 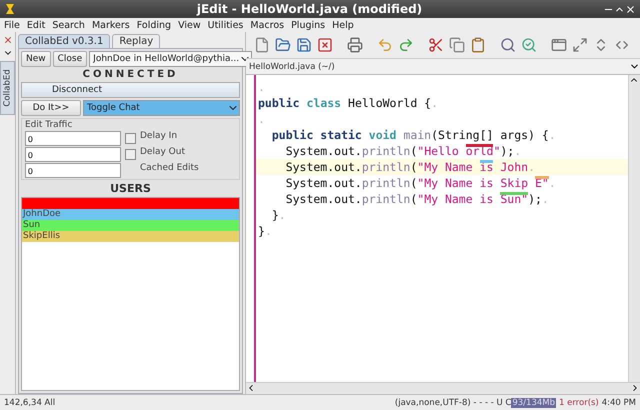 What do you see at coordinates (308, 25) in the screenshot?
I see `menu-item: Plugins` at bounding box center [308, 25].